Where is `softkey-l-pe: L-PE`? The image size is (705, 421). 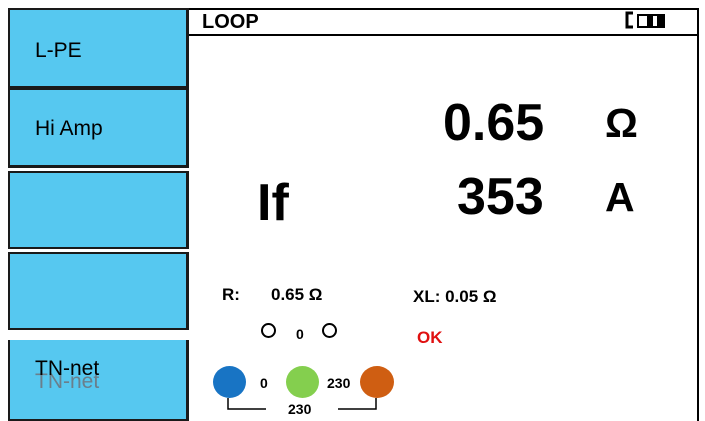 softkey-l-pe: L-PE is located at coordinates (98, 48).